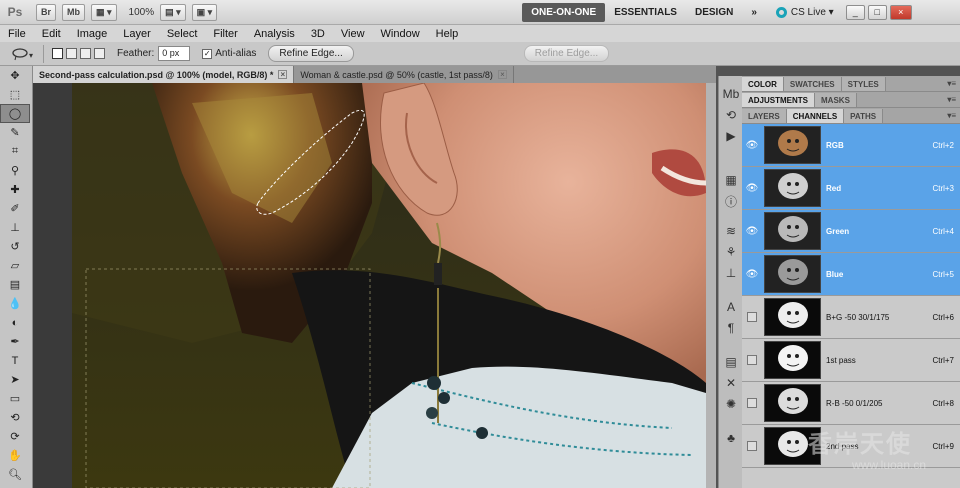 The image size is (960, 488). What do you see at coordinates (104, 12) in the screenshot?
I see `view-extras-button: ▦ ▾` at bounding box center [104, 12].